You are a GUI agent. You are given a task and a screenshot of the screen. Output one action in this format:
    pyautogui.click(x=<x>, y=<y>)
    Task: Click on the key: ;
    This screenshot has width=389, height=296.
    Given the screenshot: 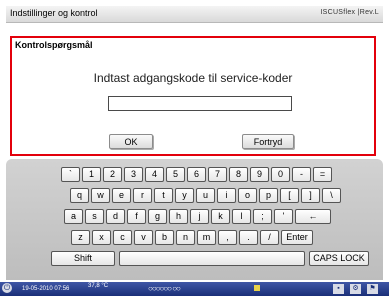 What is the action you would take?
    pyautogui.click(x=262, y=216)
    